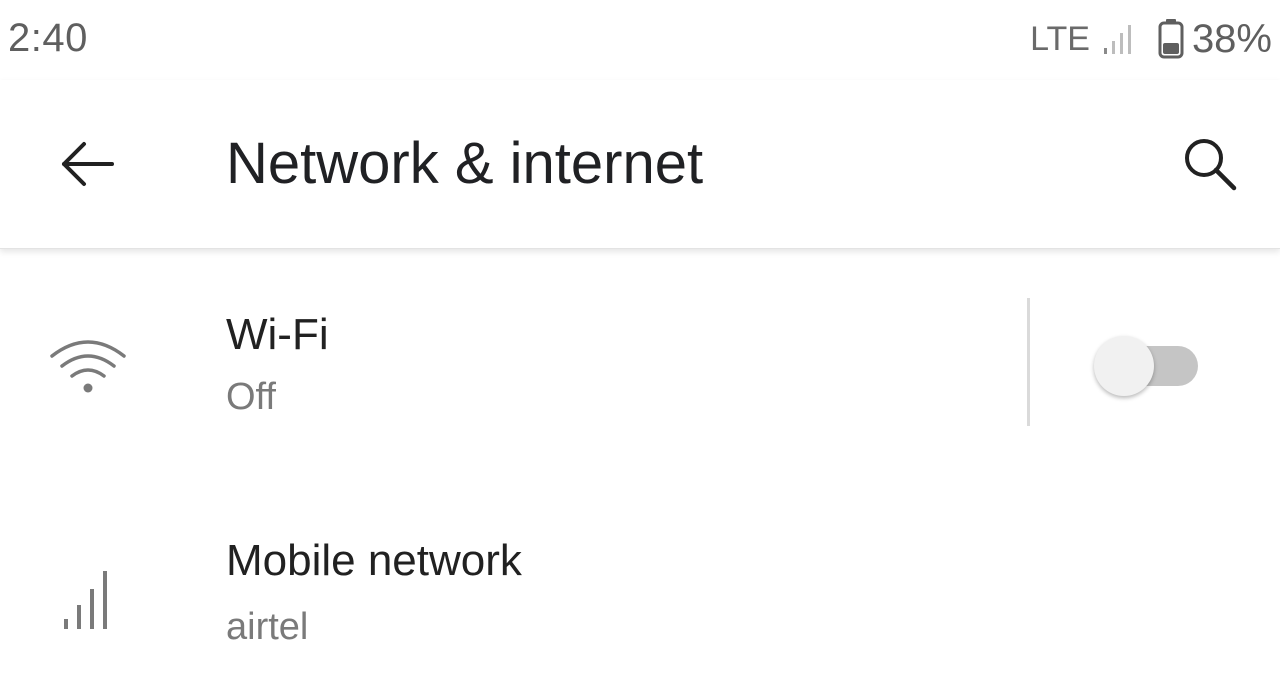 The width and height of the screenshot is (1280, 697). I want to click on cell-signal-icon, so click(88, 600).